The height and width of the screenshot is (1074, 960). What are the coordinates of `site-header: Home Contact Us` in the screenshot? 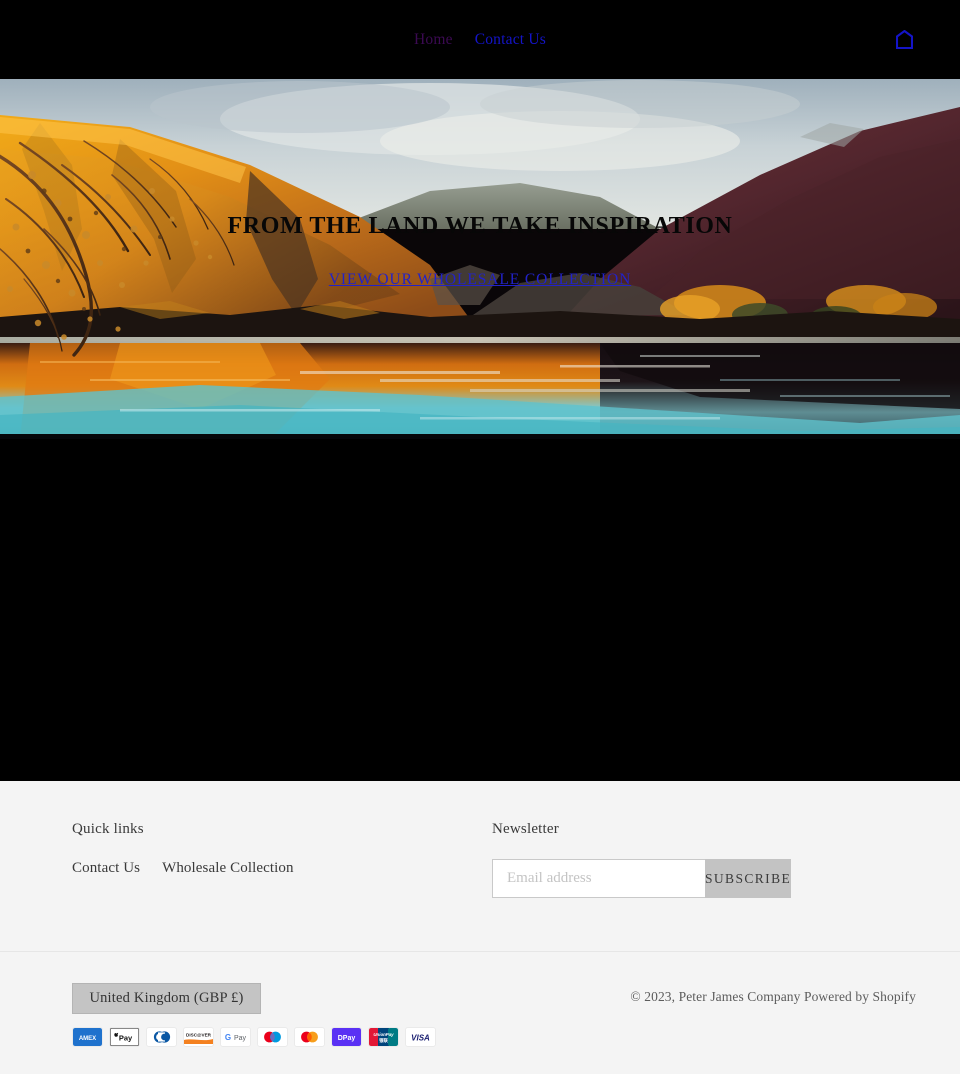 It's located at (480, 39).